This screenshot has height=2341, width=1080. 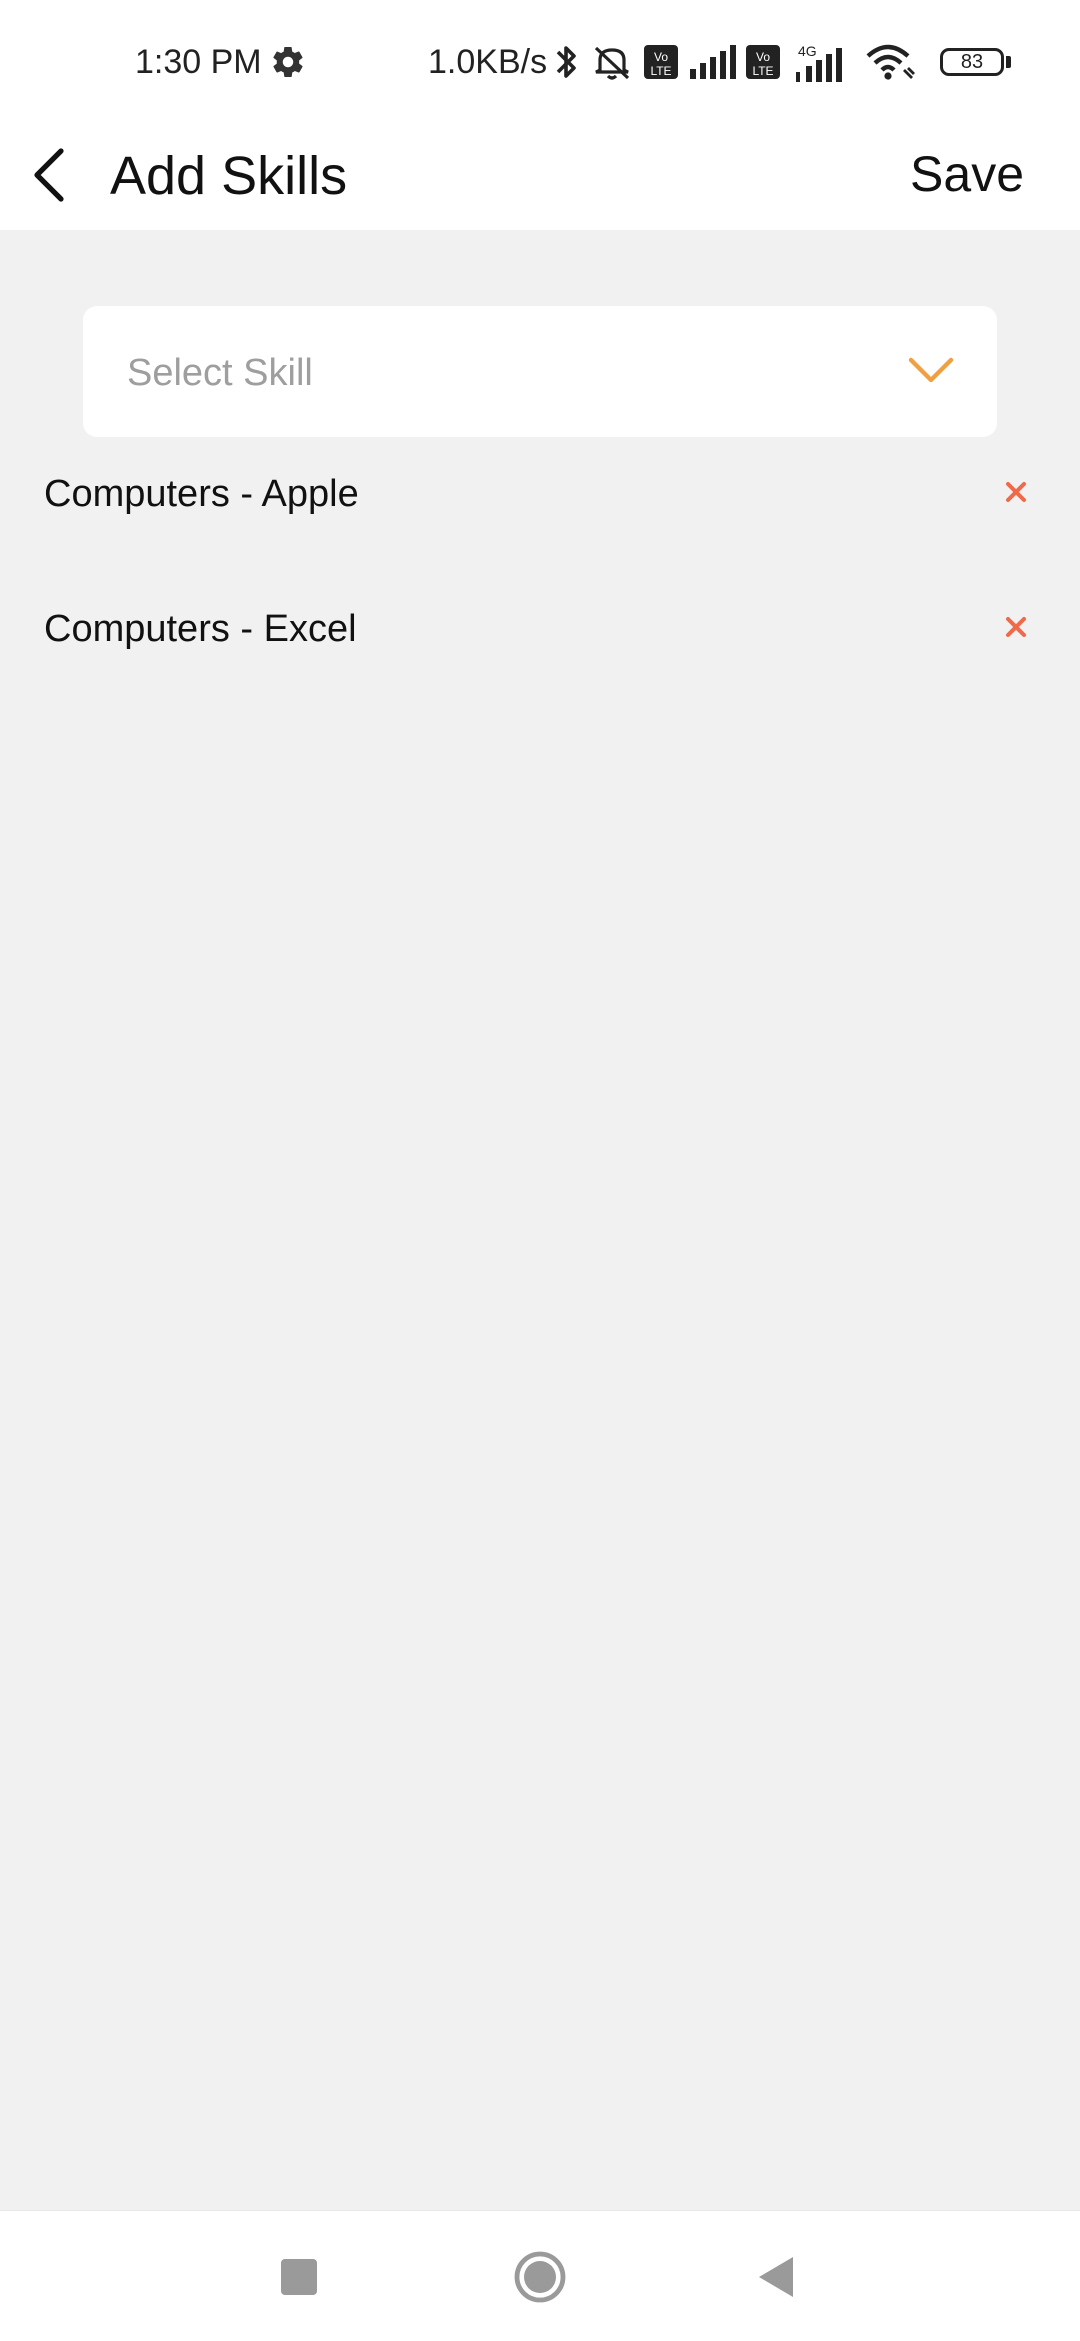 I want to click on select-skill-placeholder: Select Skill, so click(x=220, y=373).